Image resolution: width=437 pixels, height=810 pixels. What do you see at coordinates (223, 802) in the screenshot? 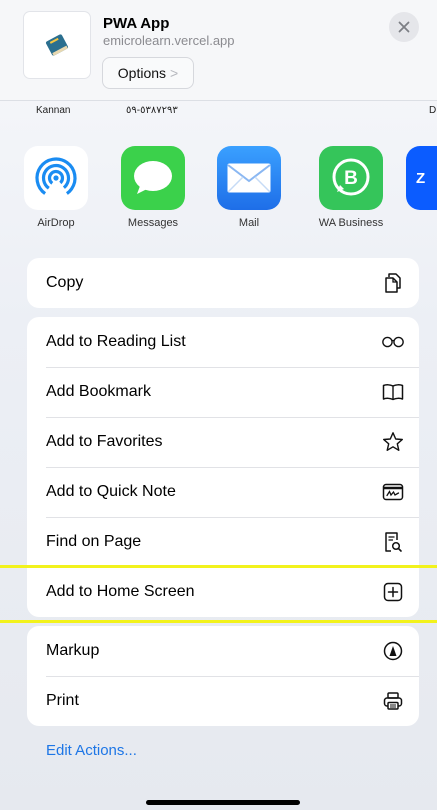
I see `home-indicator` at bounding box center [223, 802].